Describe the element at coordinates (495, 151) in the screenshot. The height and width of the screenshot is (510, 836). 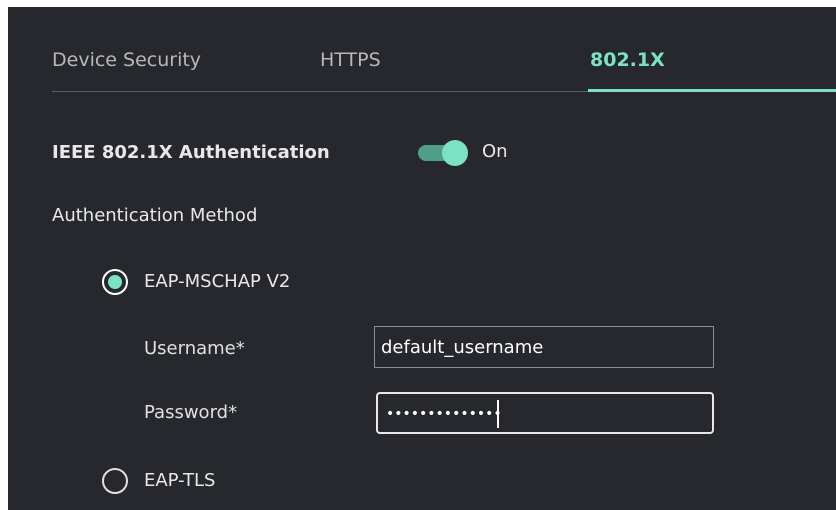
I see `ieee-auth-state: On` at that location.